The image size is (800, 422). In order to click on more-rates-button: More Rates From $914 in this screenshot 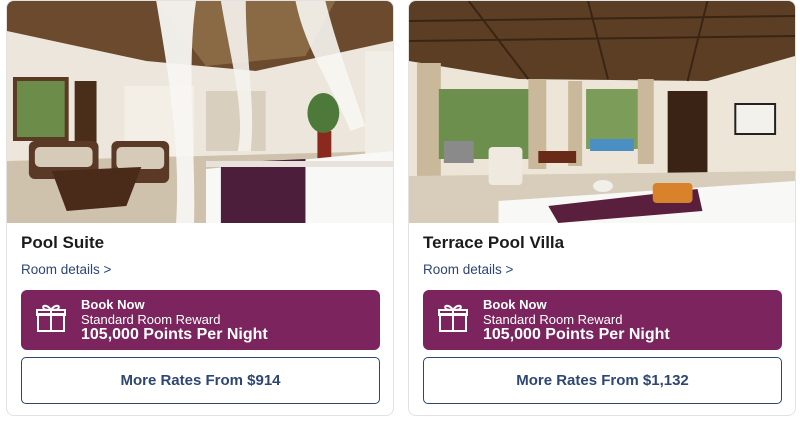, I will do `click(200, 380)`.